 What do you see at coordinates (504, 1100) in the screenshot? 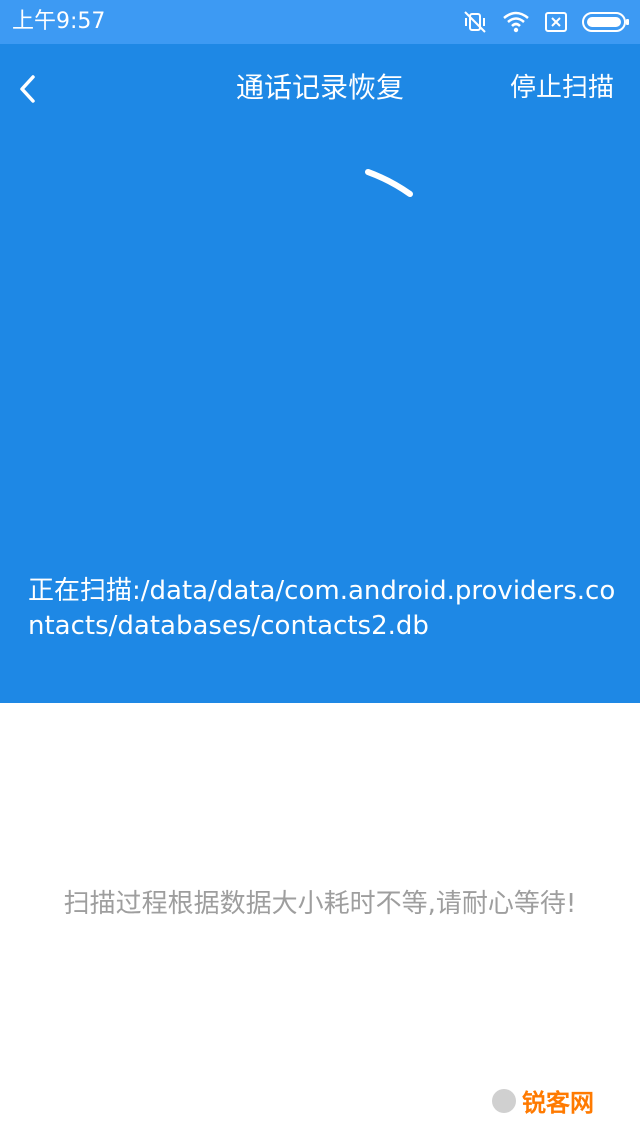
I see `watermark-logo-icon` at bounding box center [504, 1100].